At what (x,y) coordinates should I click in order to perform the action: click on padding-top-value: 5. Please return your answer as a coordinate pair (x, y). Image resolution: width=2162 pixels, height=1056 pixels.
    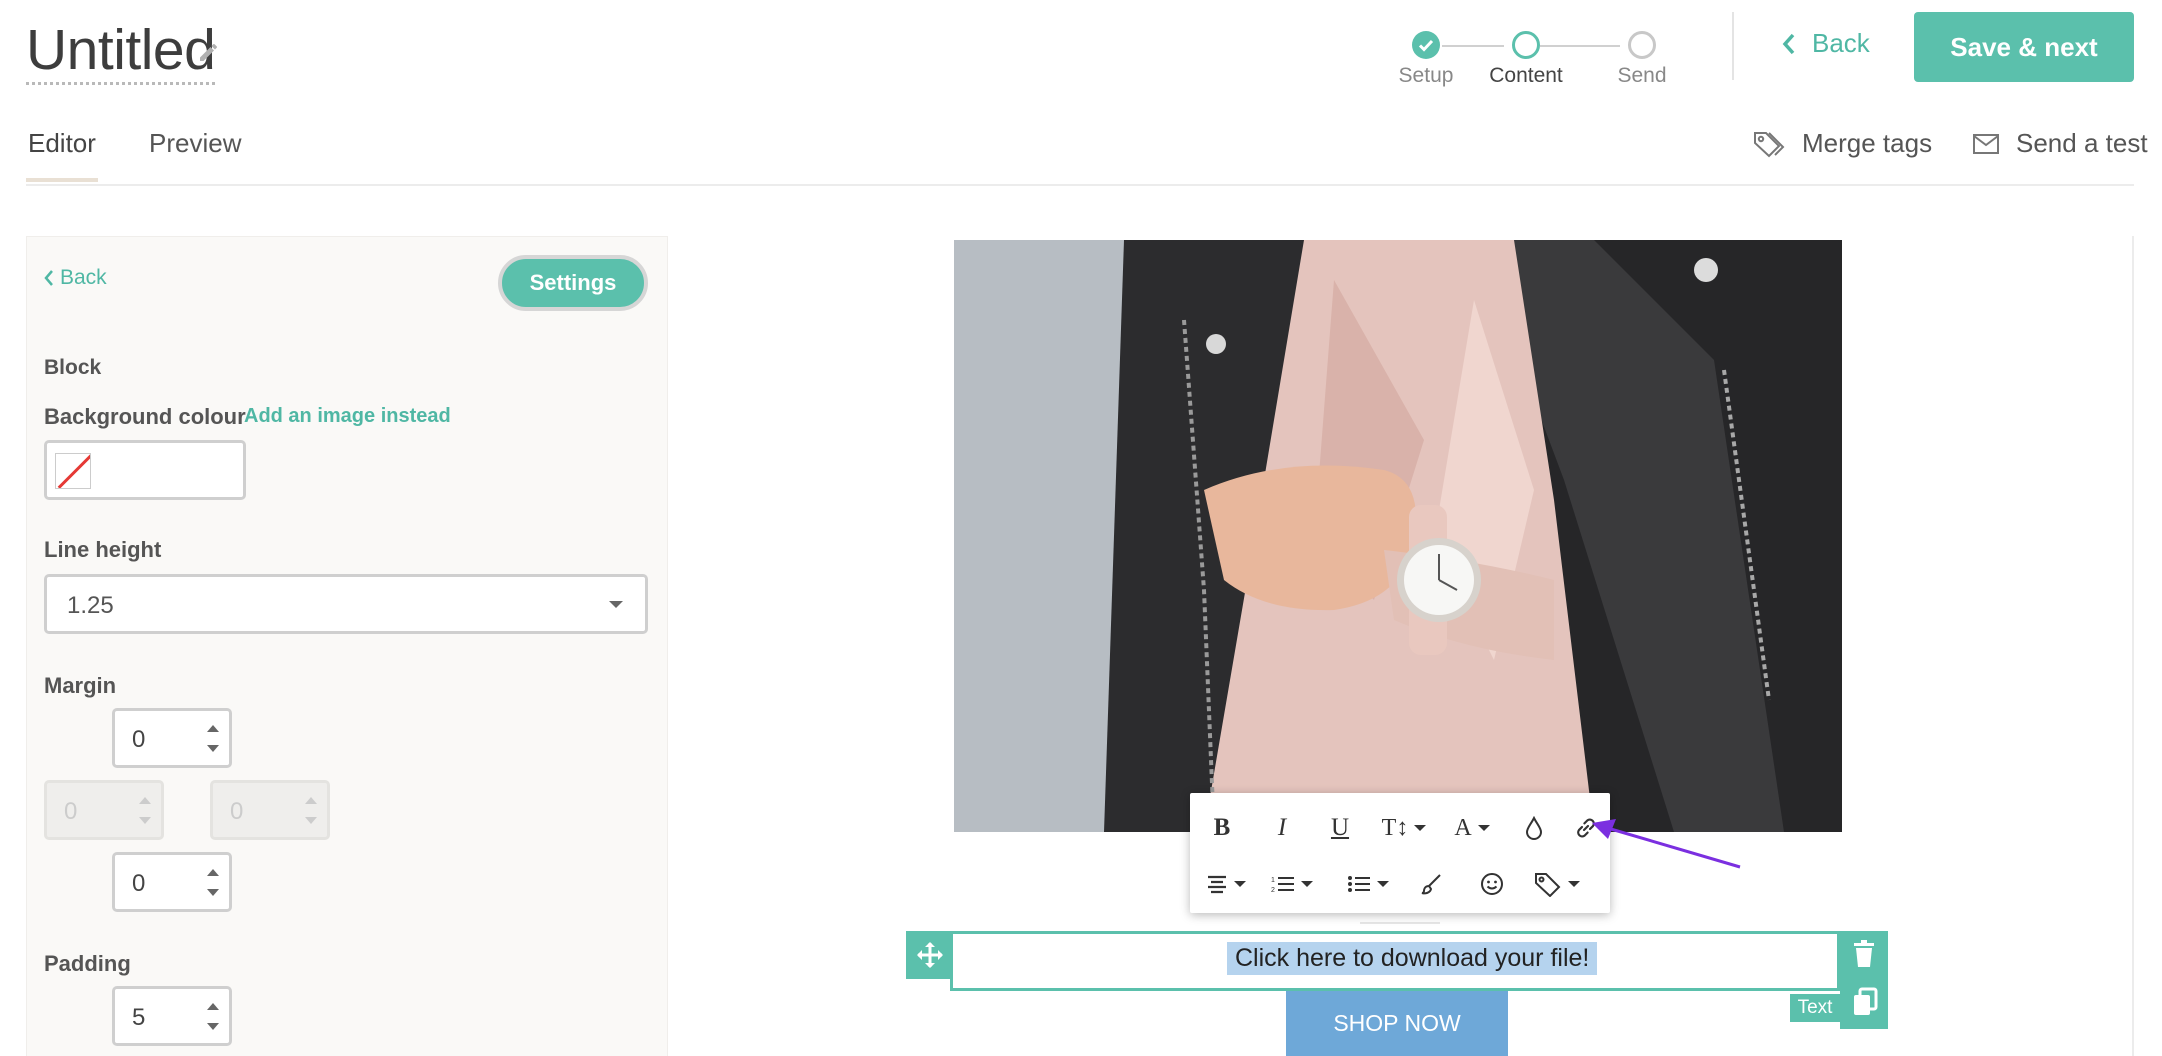
    Looking at the image, I should click on (139, 1017).